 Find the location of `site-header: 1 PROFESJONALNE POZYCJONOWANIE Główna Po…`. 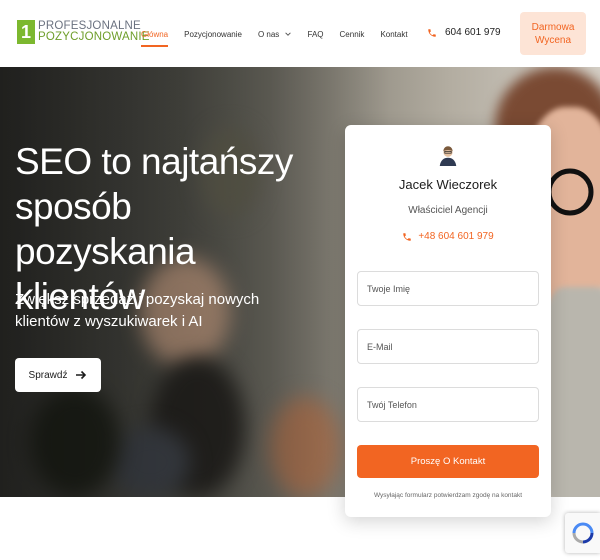

site-header: 1 PROFESJONALNE POZYCJONOWANIE Główna Po… is located at coordinates (300, 33).